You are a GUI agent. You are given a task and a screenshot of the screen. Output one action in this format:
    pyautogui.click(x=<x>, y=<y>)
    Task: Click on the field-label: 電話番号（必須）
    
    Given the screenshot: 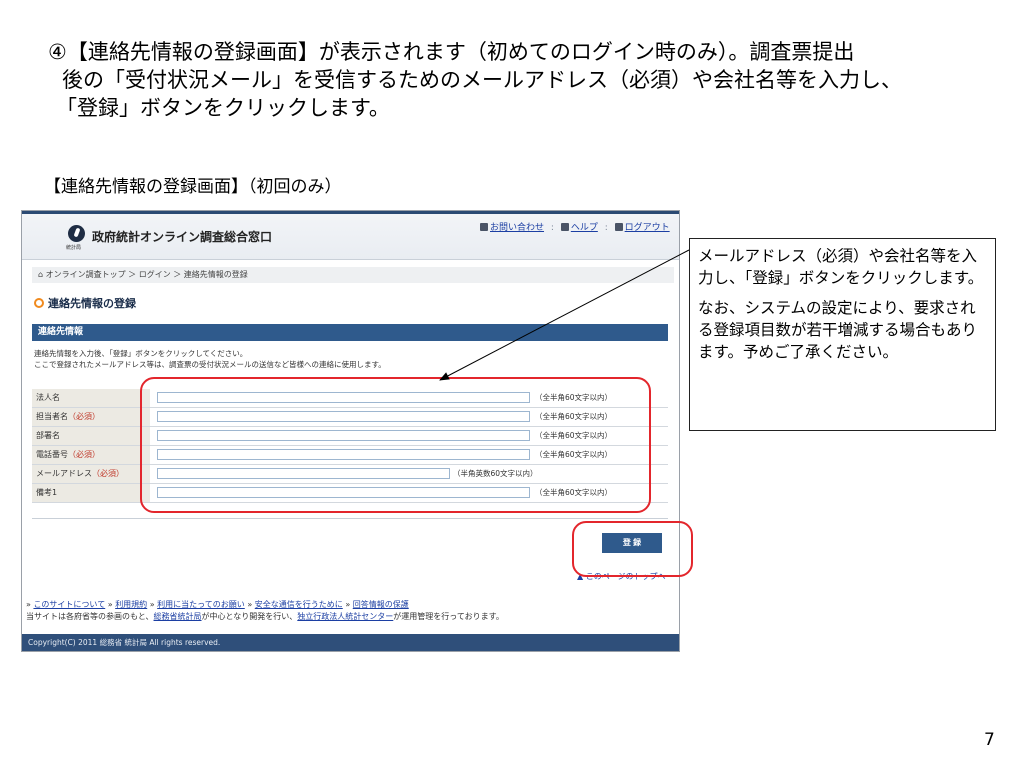 What is the action you would take?
    pyautogui.click(x=91, y=455)
    